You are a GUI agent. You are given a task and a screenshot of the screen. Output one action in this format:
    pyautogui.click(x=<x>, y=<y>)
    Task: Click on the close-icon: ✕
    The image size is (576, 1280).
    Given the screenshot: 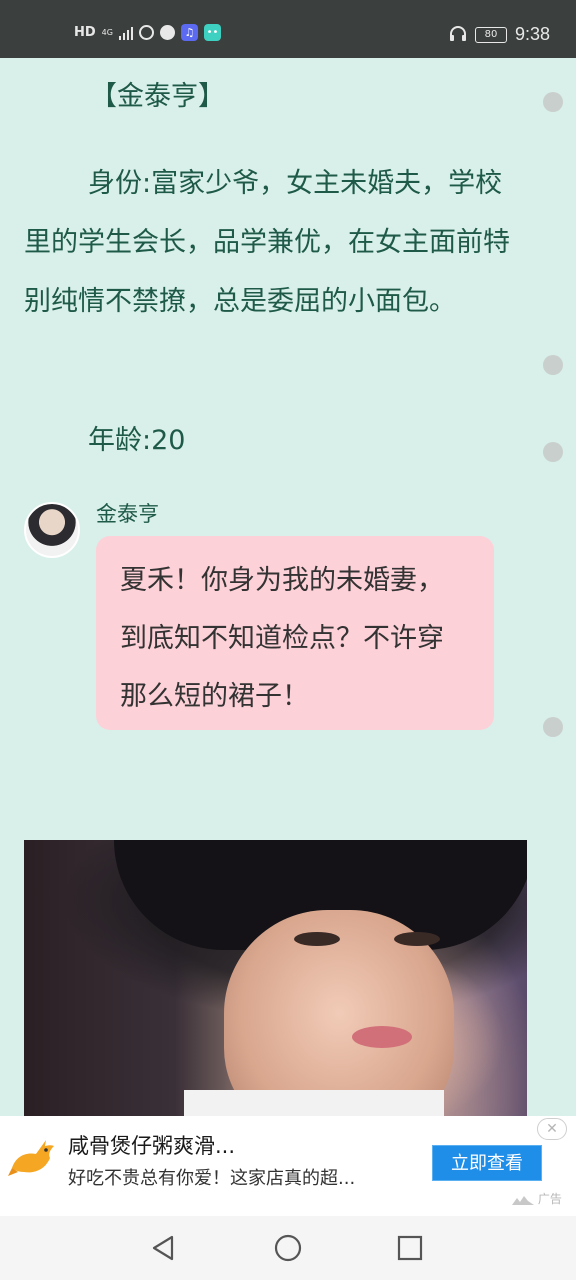 What is the action you would take?
    pyautogui.click(x=552, y=1129)
    